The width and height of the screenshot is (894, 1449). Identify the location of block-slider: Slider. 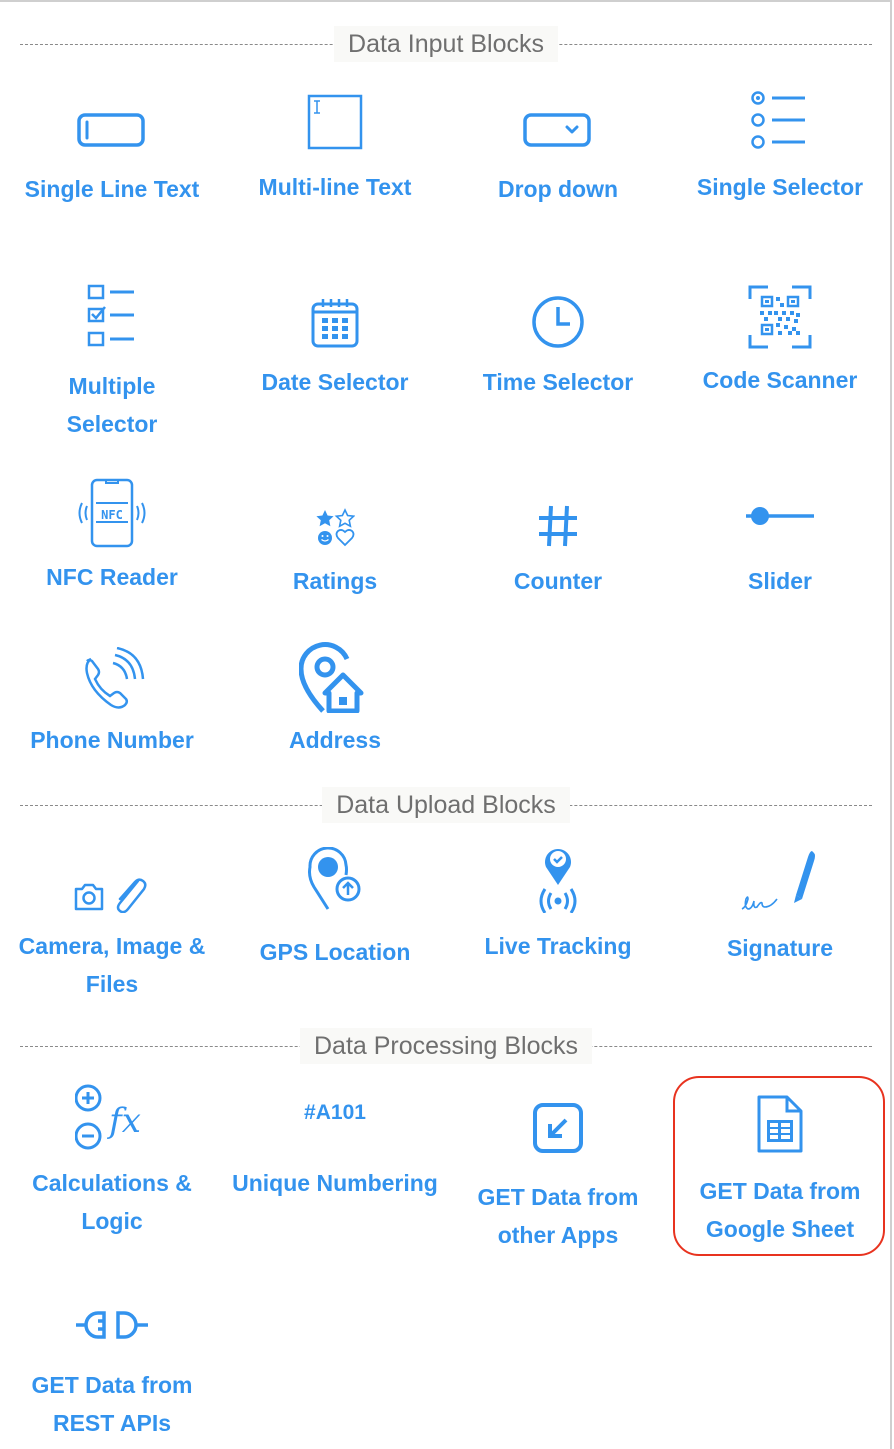
(780, 540).